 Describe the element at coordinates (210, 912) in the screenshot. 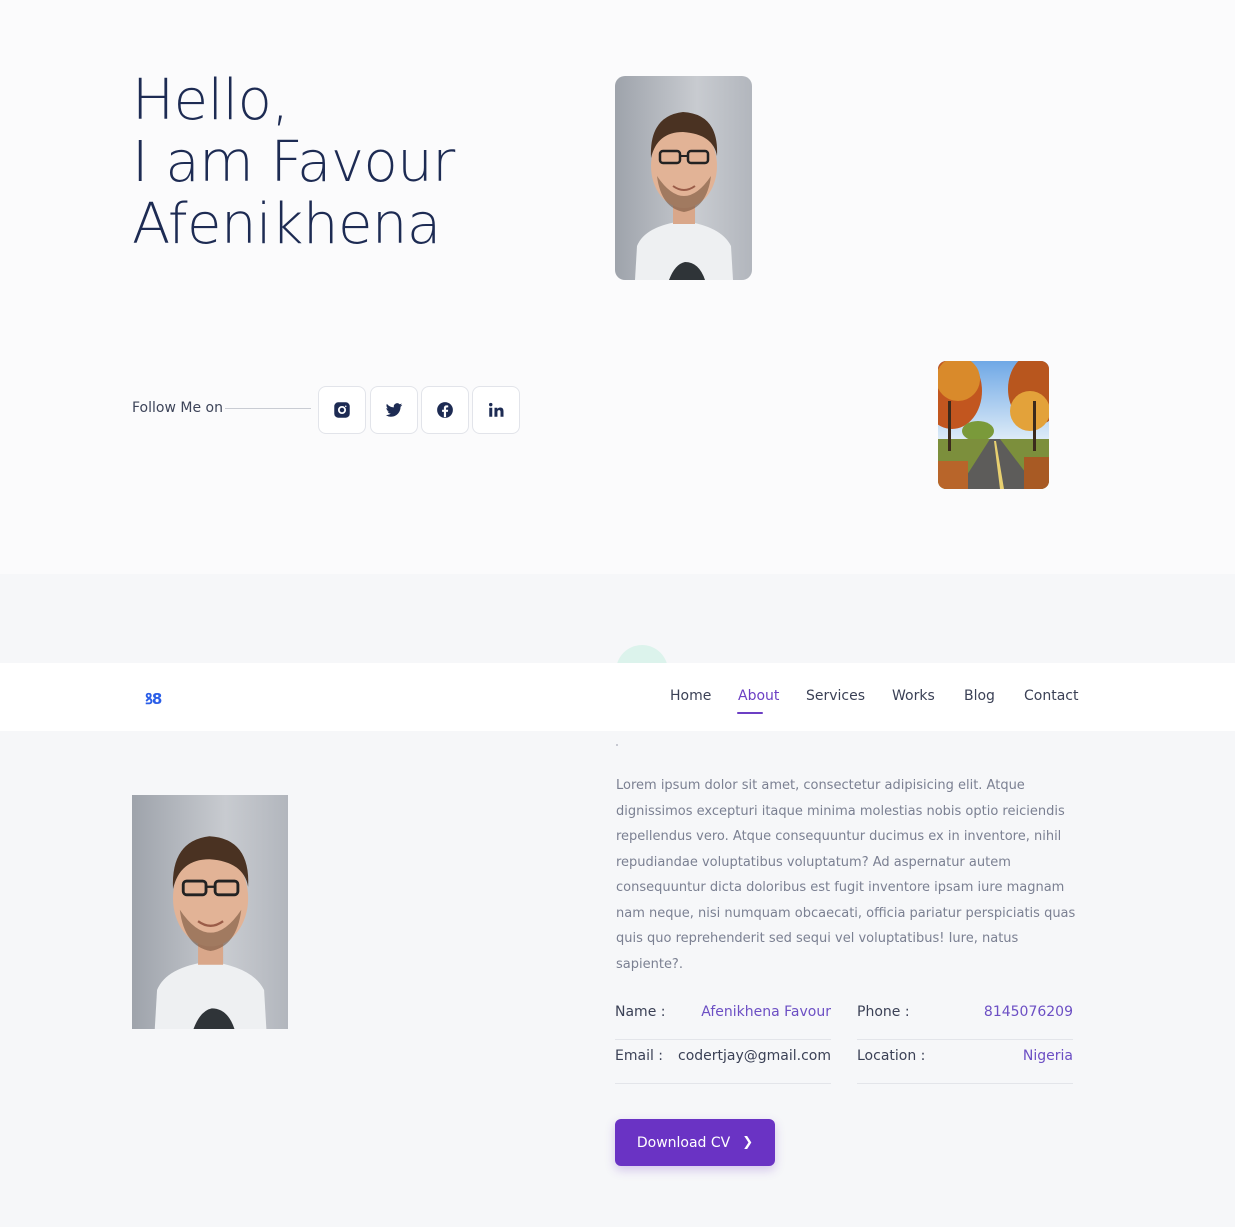

I see `about-portrait-image` at that location.